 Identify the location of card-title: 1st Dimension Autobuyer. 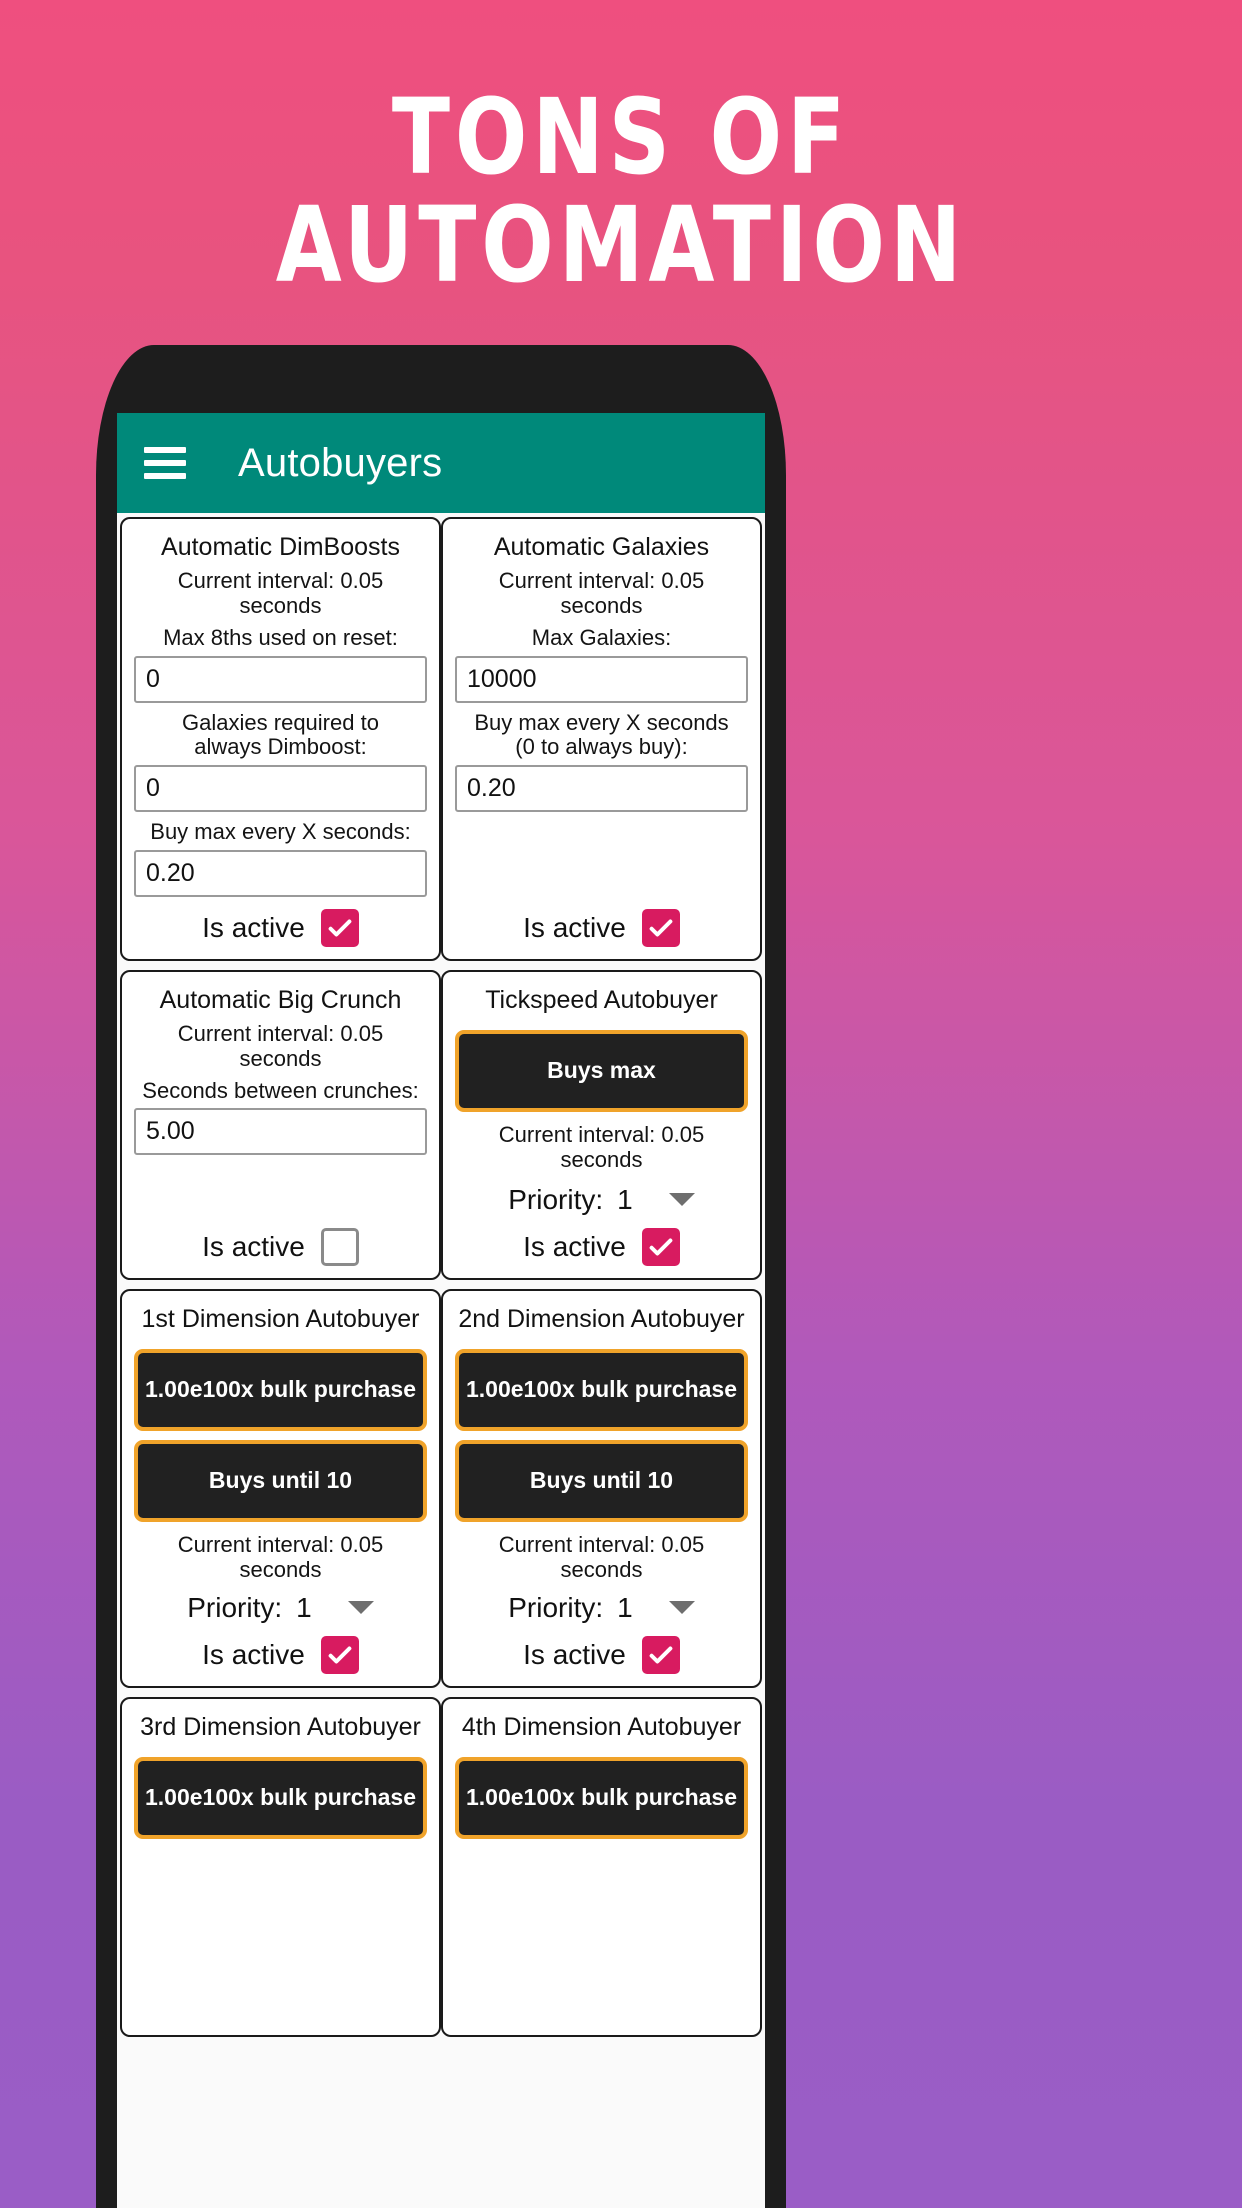
(280, 1318).